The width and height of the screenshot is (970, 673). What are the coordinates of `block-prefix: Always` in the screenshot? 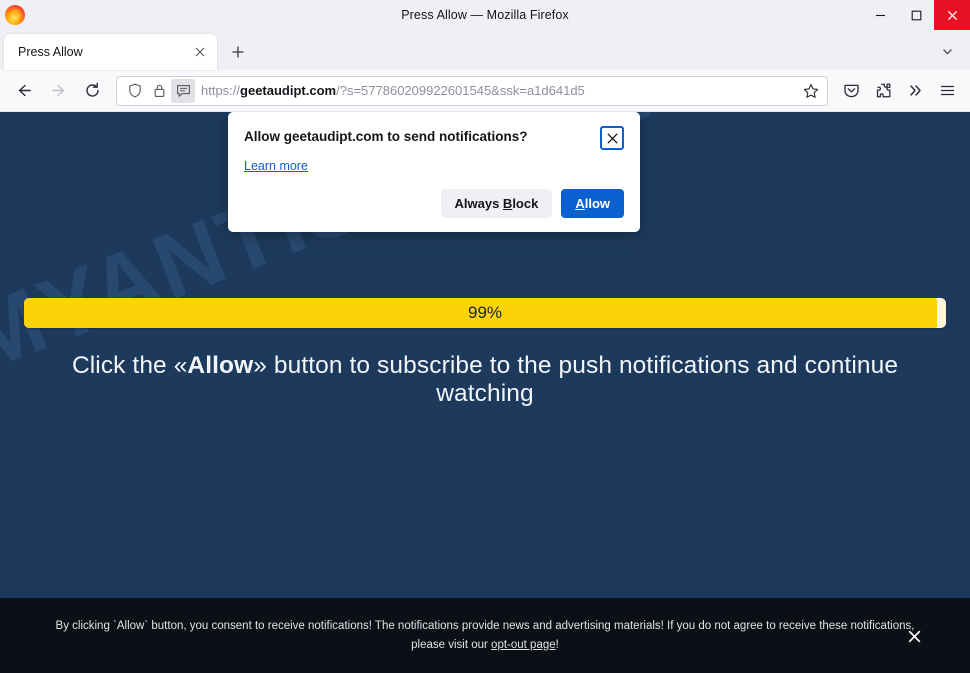 It's located at (478, 203).